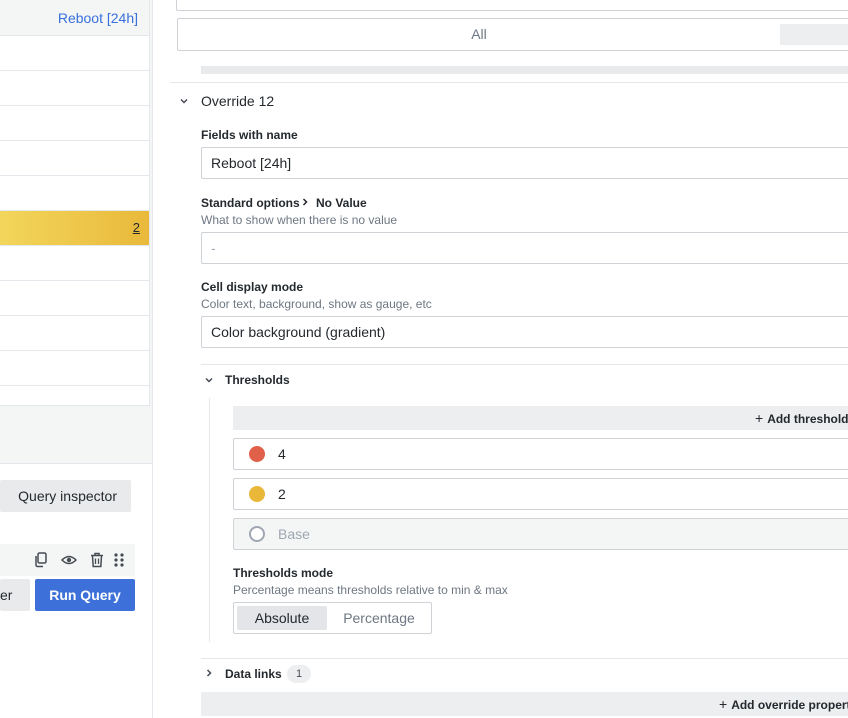  I want to click on fields-with-name-select: Reboot [24h], so click(524, 163).